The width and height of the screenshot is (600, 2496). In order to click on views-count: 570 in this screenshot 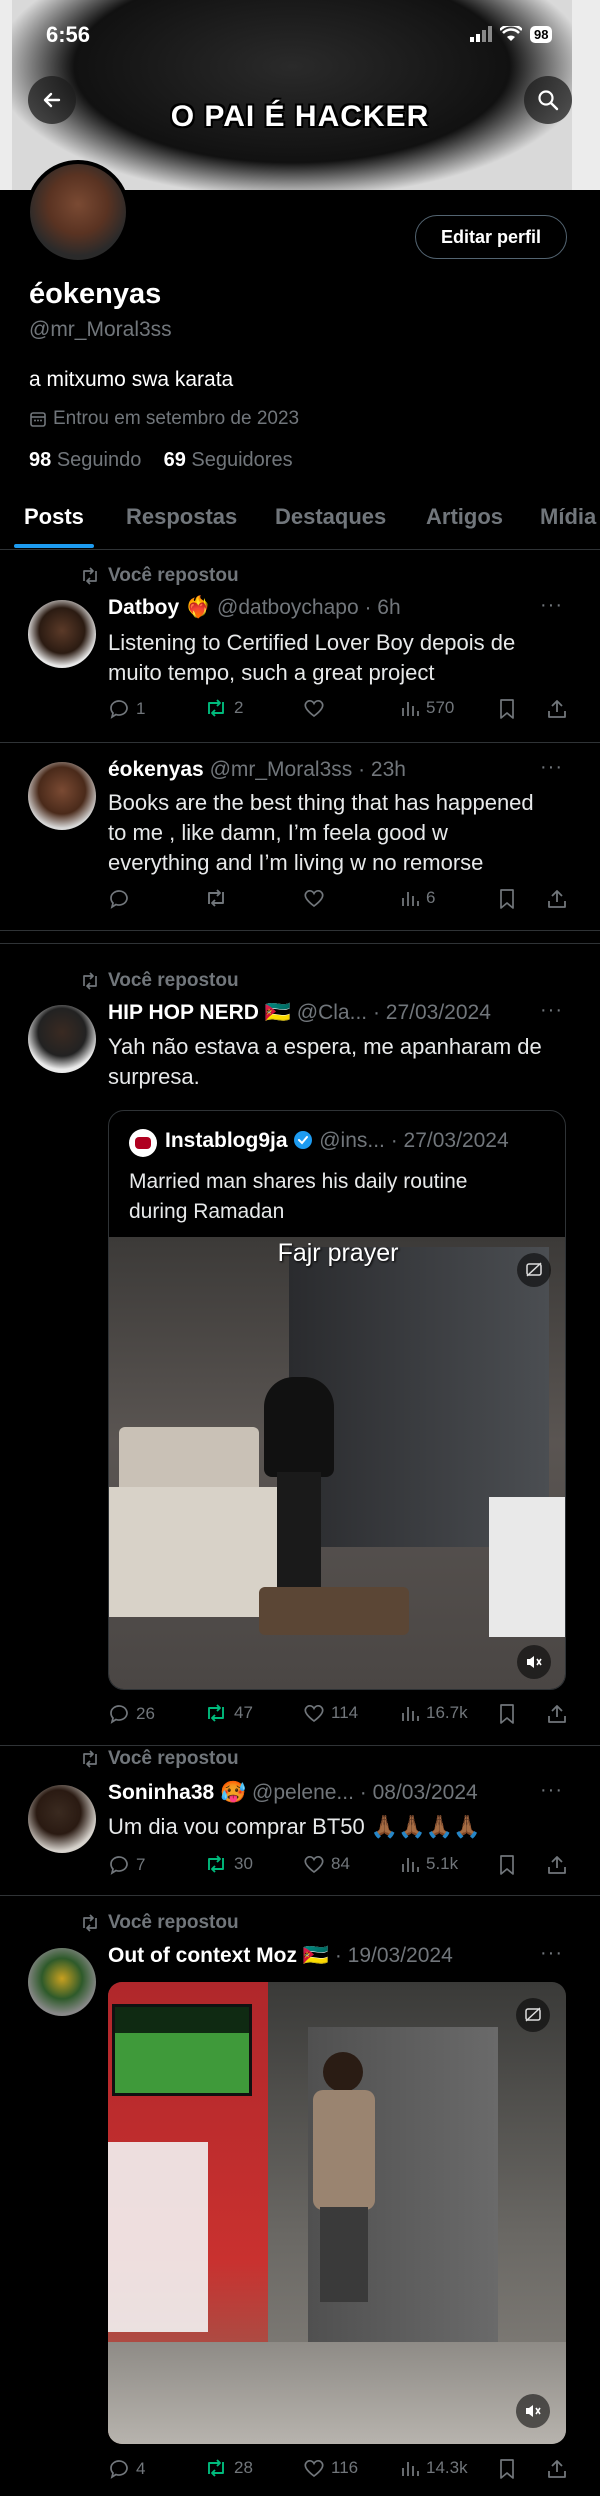, I will do `click(440, 707)`.